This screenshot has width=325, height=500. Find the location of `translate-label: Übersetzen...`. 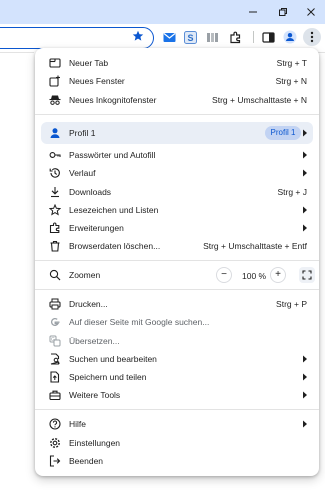

translate-label: Übersetzen... is located at coordinates (94, 341).